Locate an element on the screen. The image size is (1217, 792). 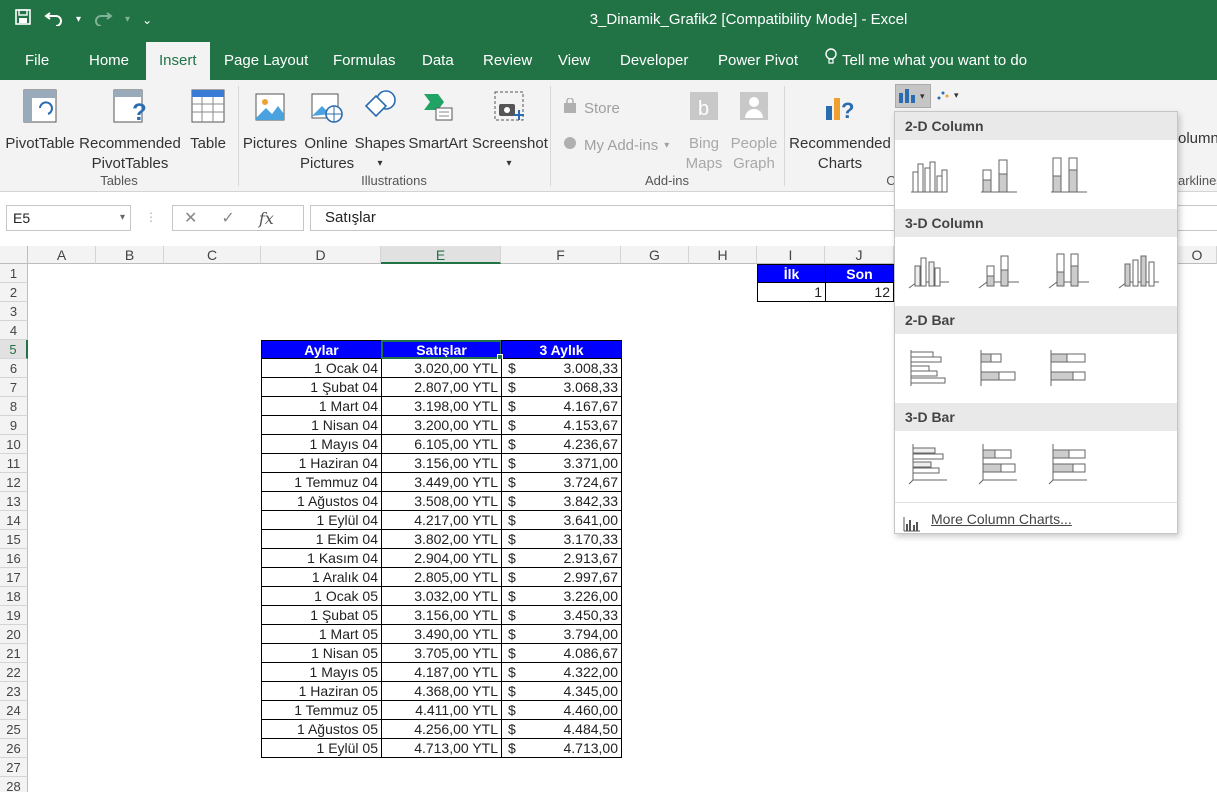
satislar-cell: 3.508,00 YTL is located at coordinates (441, 501).